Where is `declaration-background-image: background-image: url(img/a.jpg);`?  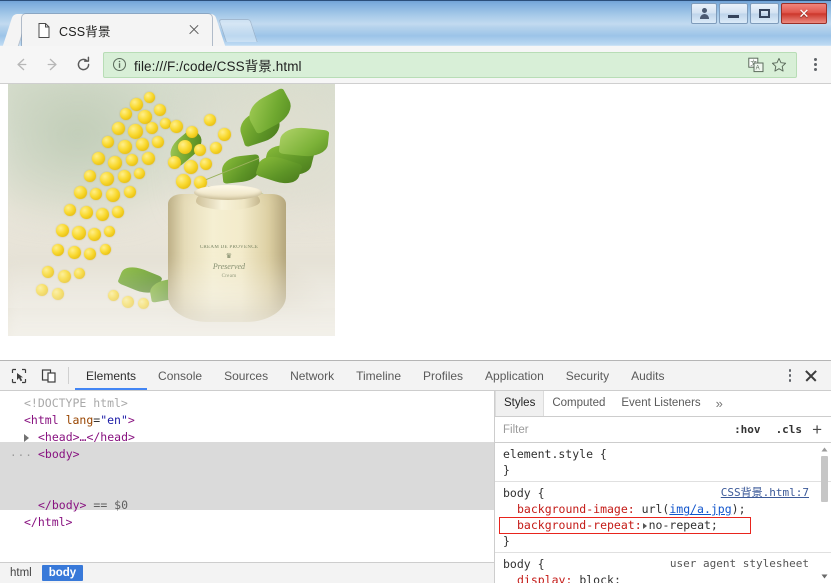
declaration-background-image: background-image: url(img/a.jpg); is located at coordinates (663, 509).